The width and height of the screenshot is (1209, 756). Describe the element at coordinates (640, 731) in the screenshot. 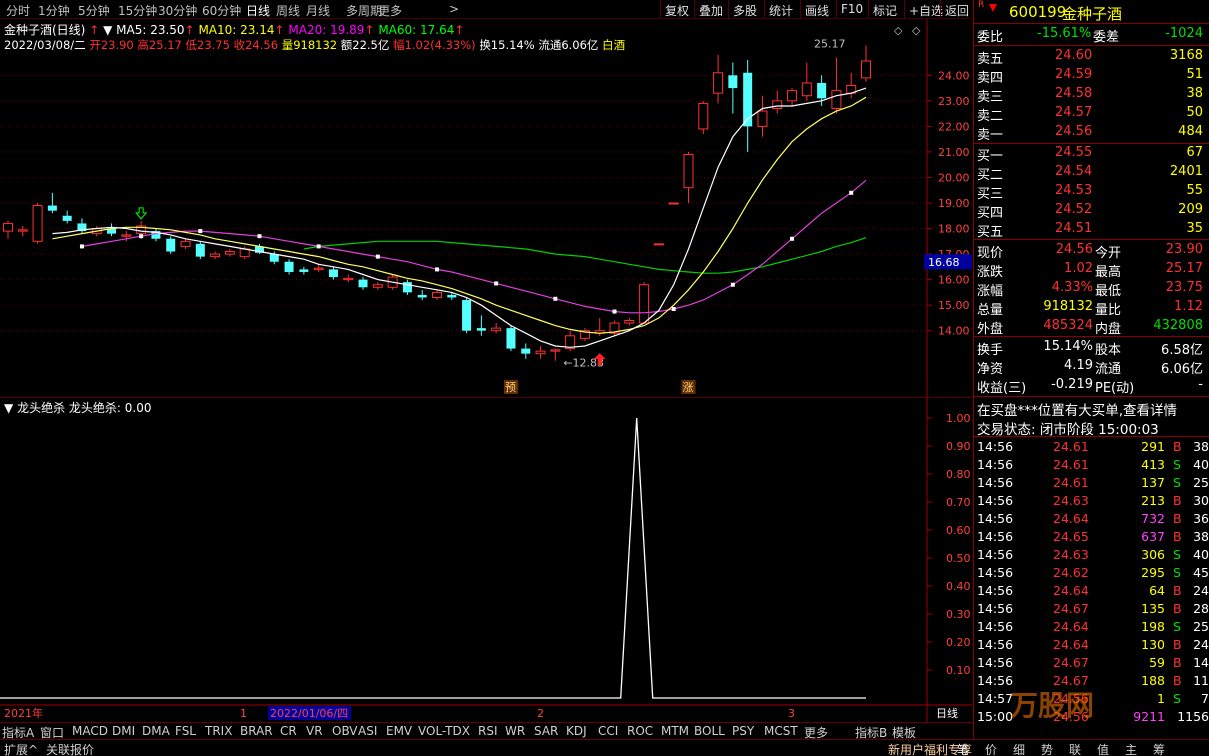

I see `indicator-tab-19: ROC` at that location.